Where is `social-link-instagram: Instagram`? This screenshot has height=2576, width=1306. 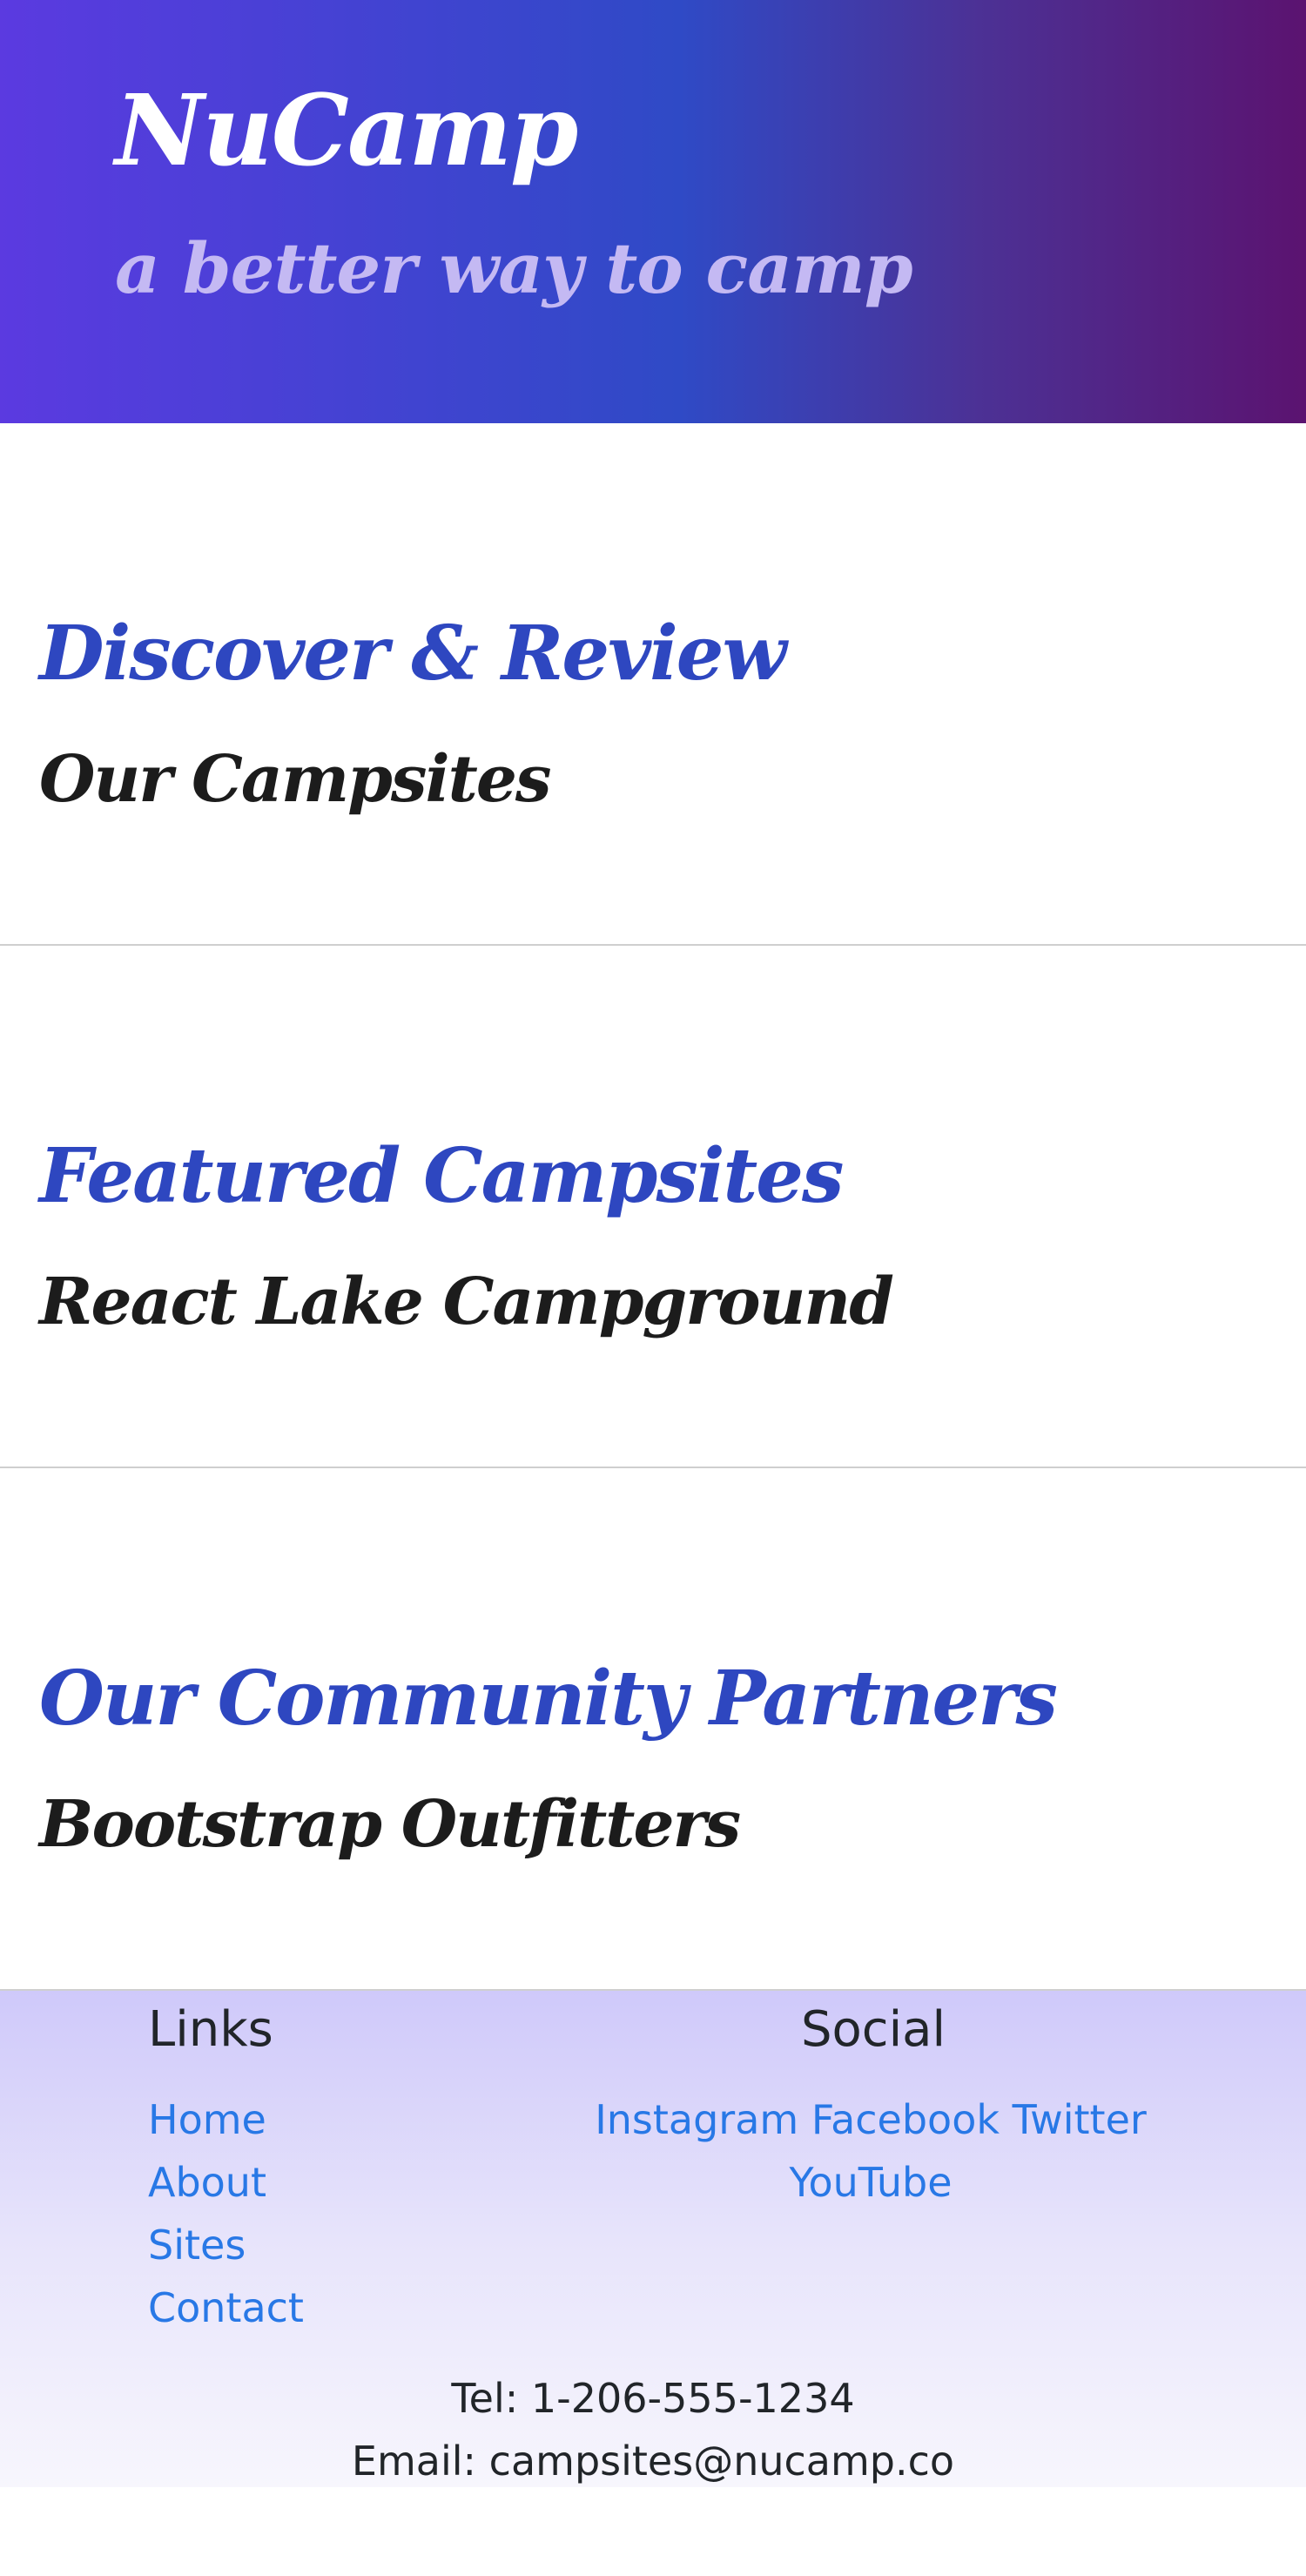
social-link-instagram: Instagram is located at coordinates (696, 2119).